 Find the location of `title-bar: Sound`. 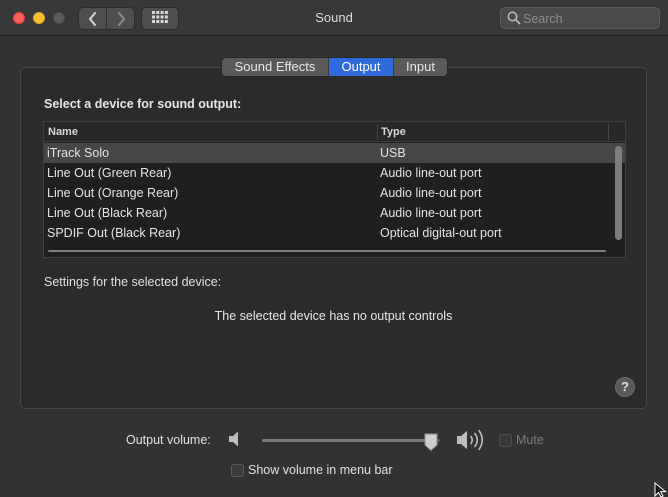

title-bar: Sound is located at coordinates (334, 18).